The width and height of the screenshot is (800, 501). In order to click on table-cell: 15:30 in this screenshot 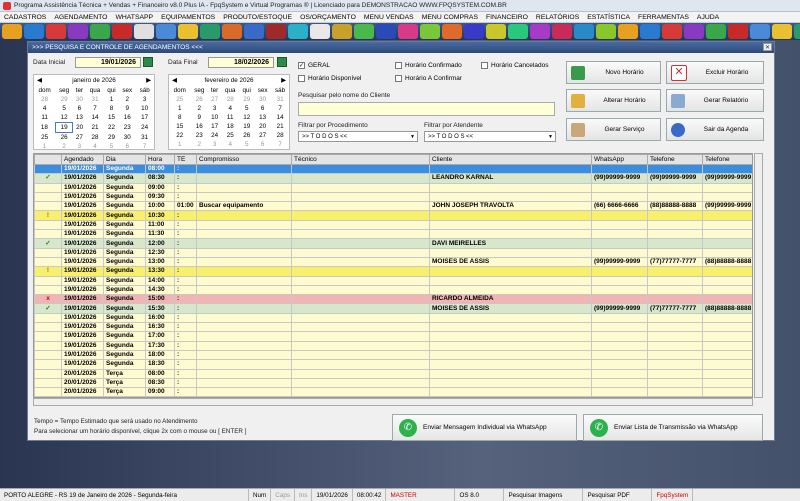, I will do `click(160, 308)`.